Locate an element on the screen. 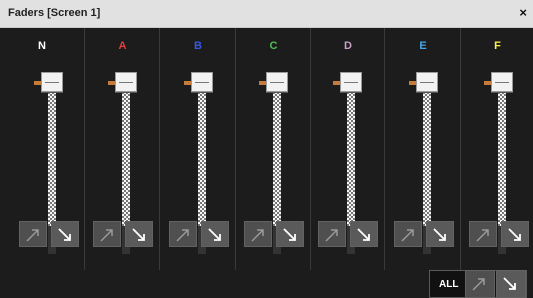  all-channels-group: ALL is located at coordinates (478, 284).